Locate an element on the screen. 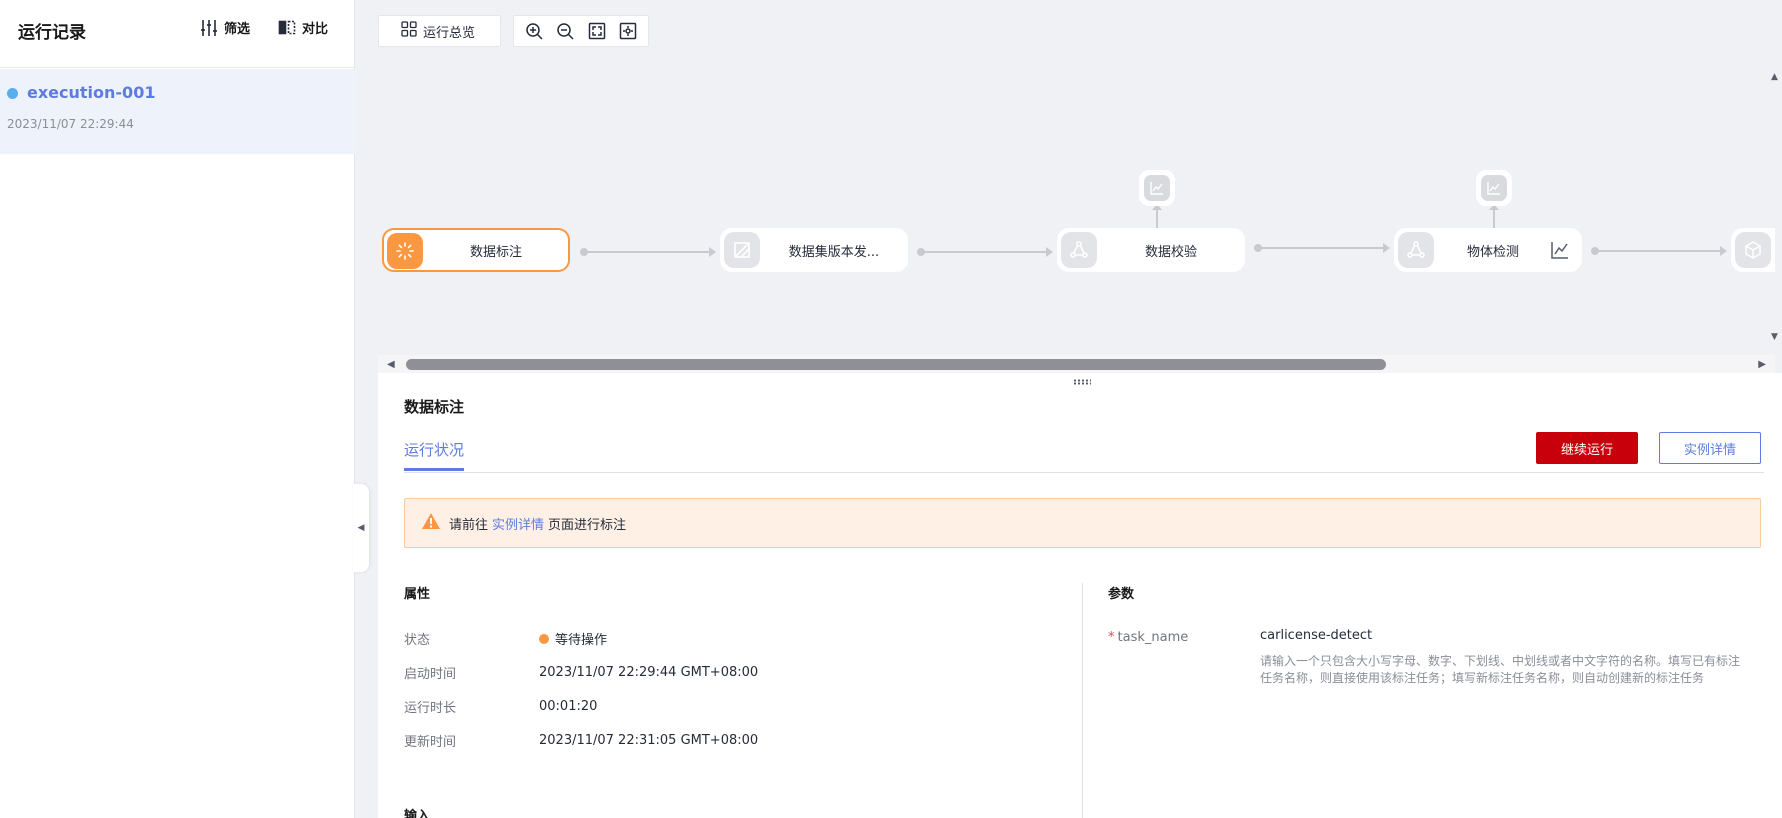 This screenshot has height=818, width=1782. resize-handle is located at coordinates (1082, 382).